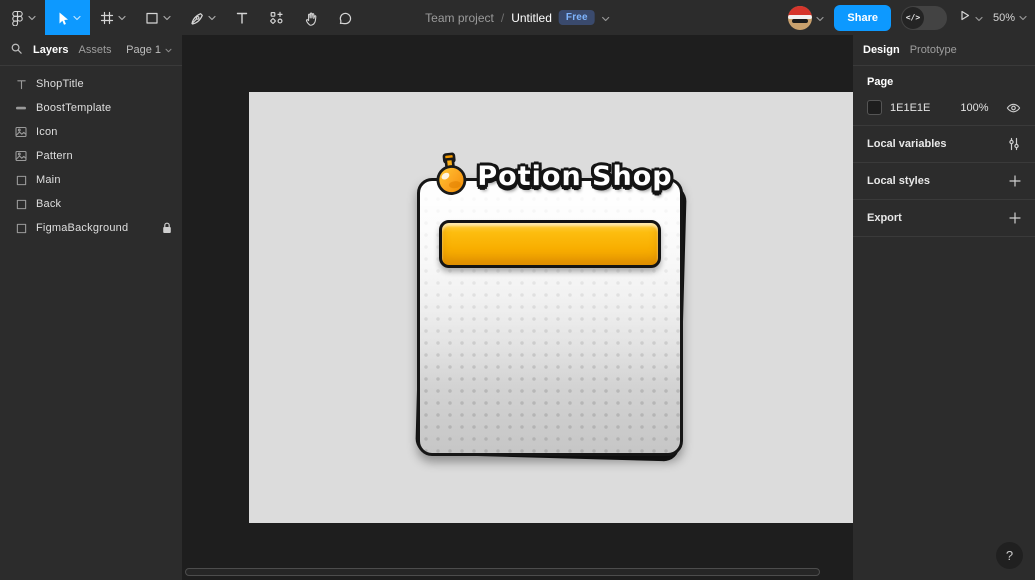 The height and width of the screenshot is (580, 1035). Describe the element at coordinates (912, 17) in the screenshot. I see `code-icon: </>` at that location.